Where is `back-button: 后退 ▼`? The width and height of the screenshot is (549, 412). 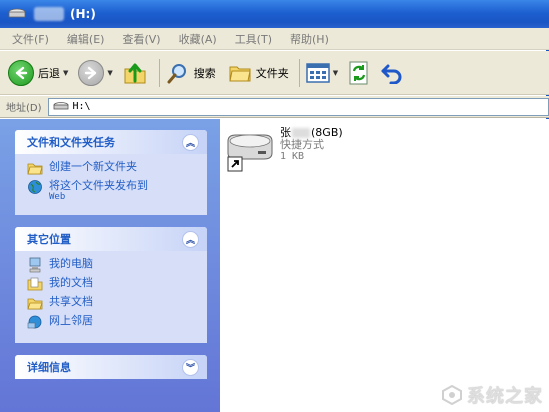
back-button: 后退 ▼ is located at coordinates (38, 73).